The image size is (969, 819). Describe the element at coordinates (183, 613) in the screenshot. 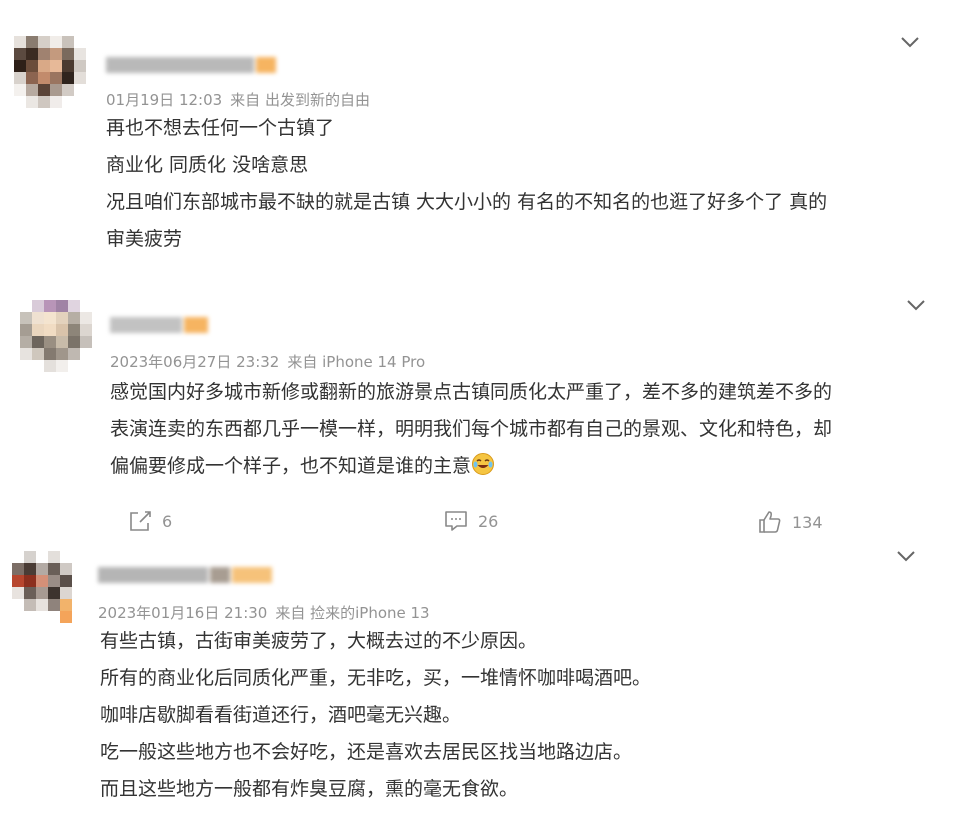

I see `comment-time: 2023年01月16日 21:30` at that location.